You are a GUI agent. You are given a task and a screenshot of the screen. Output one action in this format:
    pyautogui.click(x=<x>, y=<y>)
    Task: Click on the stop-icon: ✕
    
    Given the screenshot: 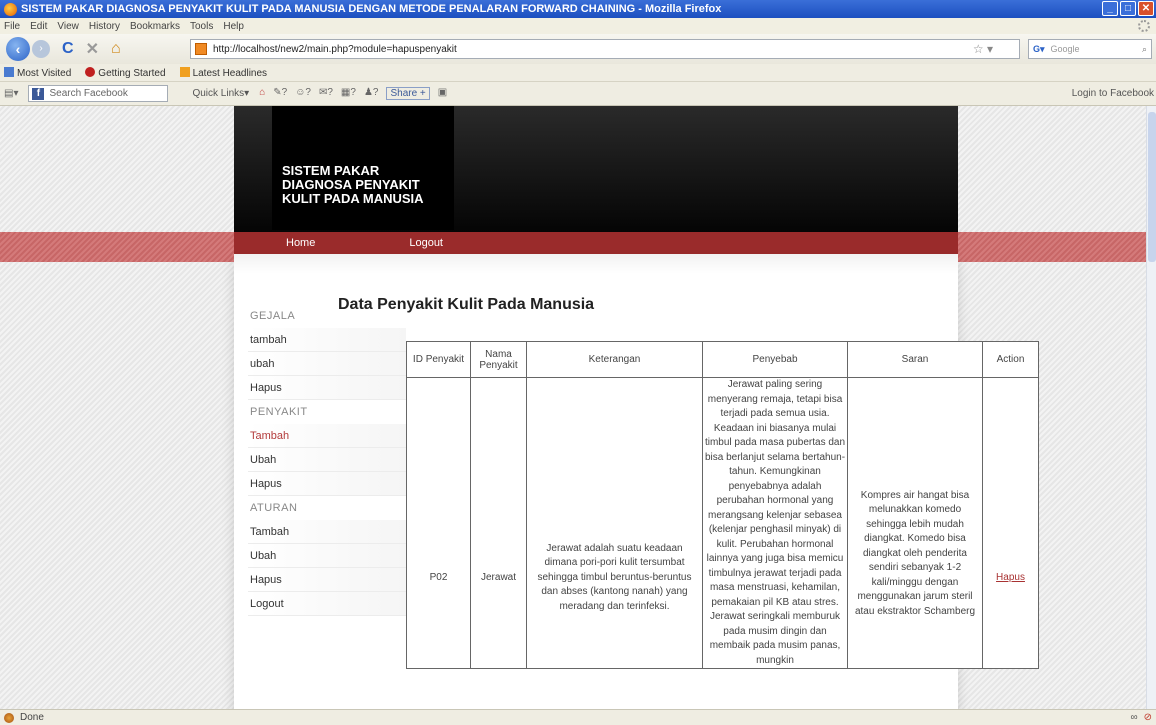 What is the action you would take?
    pyautogui.click(x=92, y=49)
    